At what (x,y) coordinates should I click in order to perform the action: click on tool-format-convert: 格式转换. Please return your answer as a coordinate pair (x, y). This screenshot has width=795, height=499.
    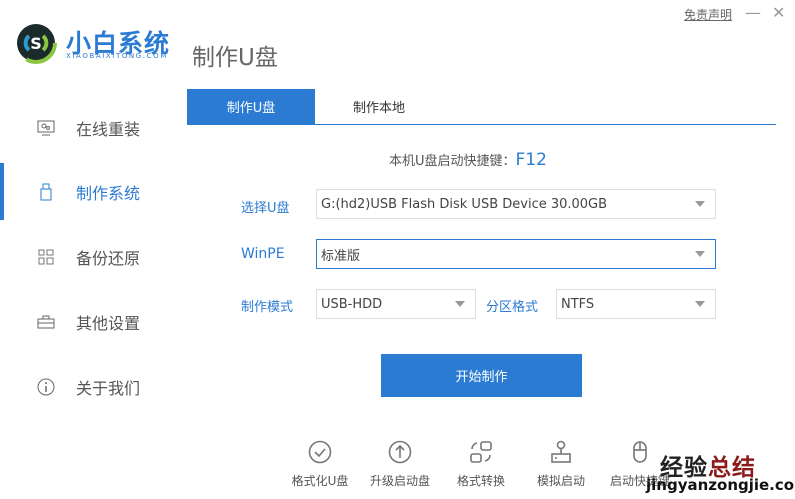
    Looking at the image, I should click on (481, 464).